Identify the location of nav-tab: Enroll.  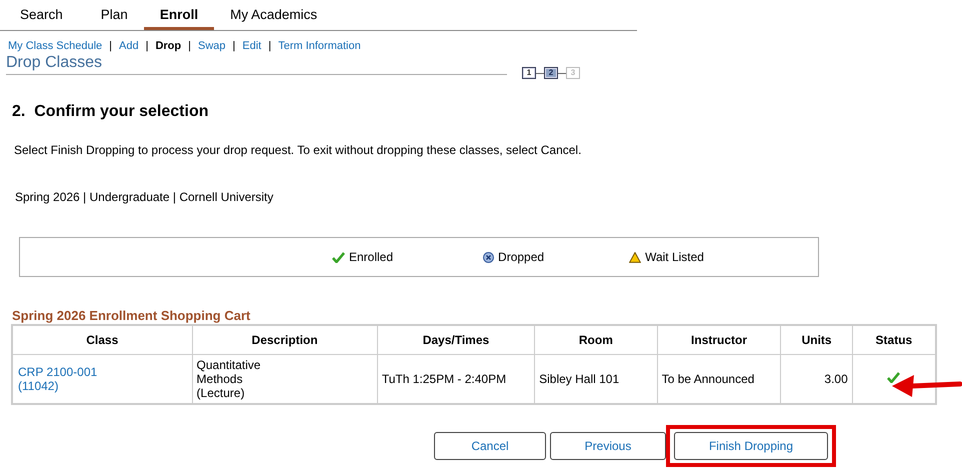
(179, 15).